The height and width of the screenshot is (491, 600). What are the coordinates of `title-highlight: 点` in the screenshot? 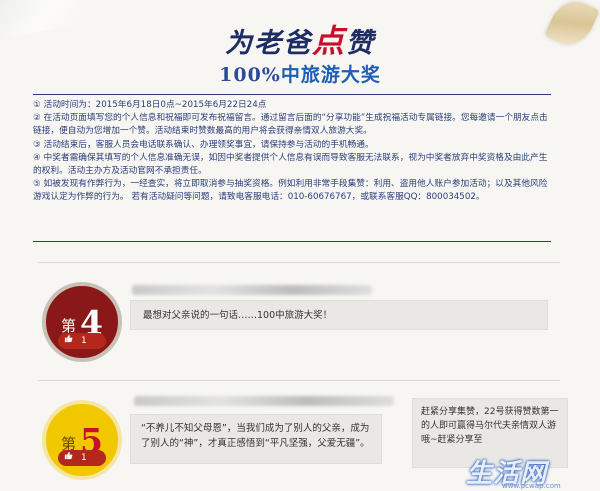 It's located at (328, 41).